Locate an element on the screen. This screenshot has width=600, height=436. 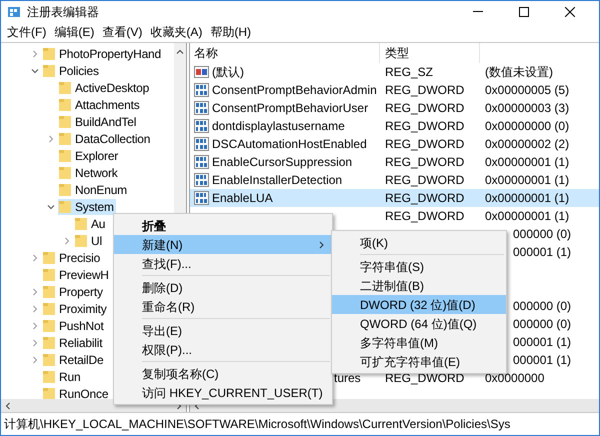
value-name: DSCAutomationHostEnabled is located at coordinates (289, 144).